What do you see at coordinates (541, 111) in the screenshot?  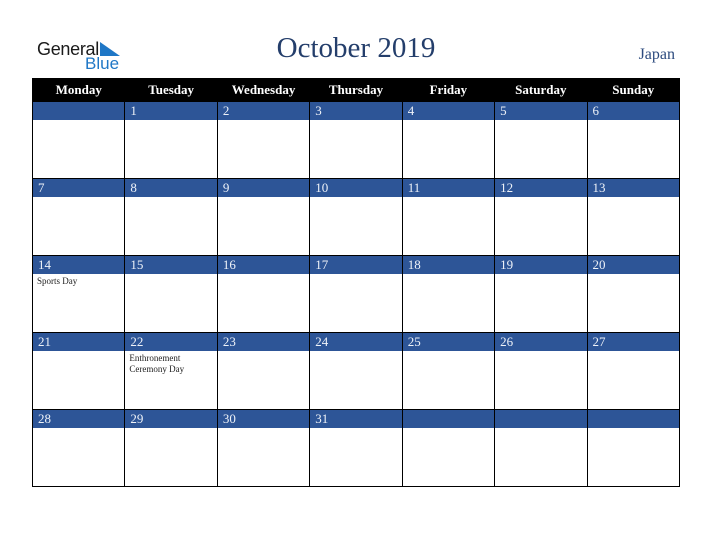 I see `day-number: 5` at bounding box center [541, 111].